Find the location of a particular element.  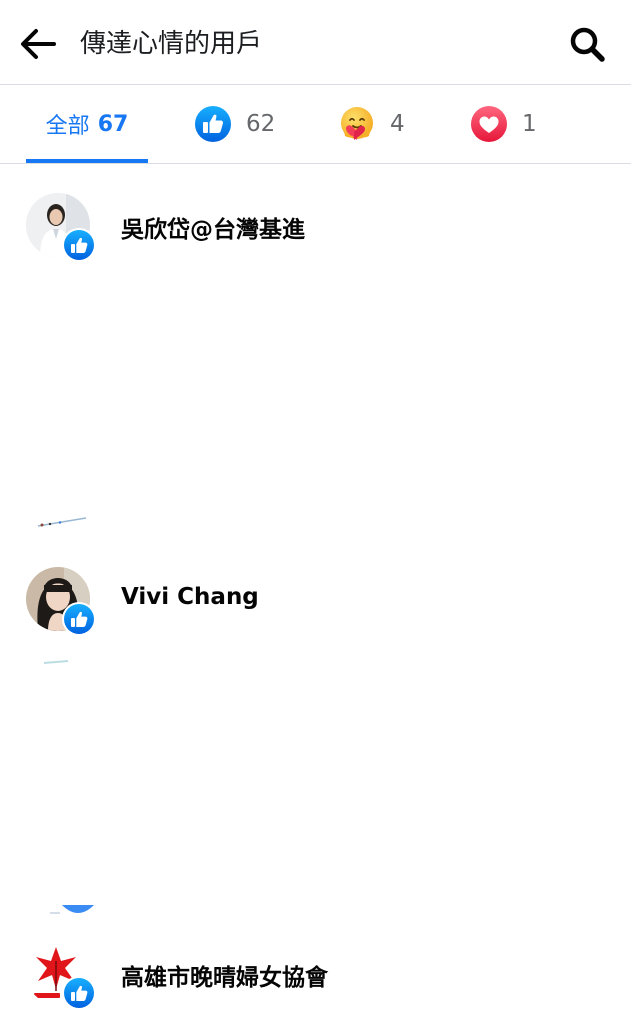

page-title: 傳達心情的用戶 is located at coordinates (171, 44).